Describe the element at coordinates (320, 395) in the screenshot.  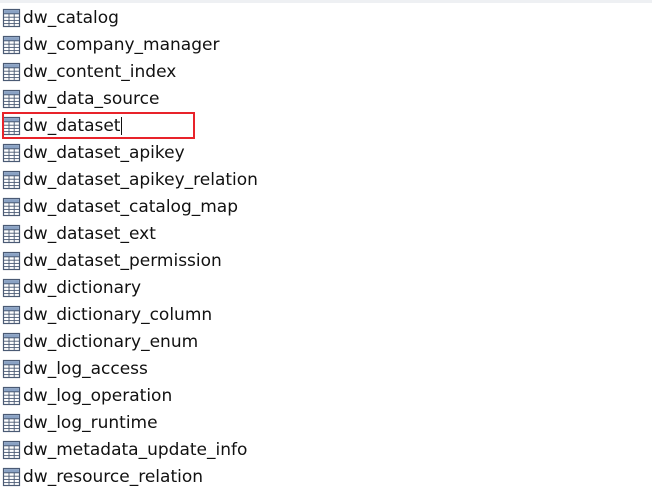
I see `table-list-item: dw_log_operation` at that location.